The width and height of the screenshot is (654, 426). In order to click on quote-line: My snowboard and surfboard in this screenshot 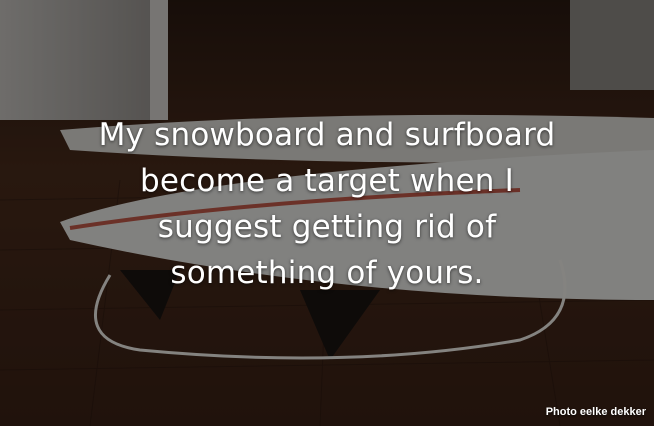, I will do `click(327, 135)`.